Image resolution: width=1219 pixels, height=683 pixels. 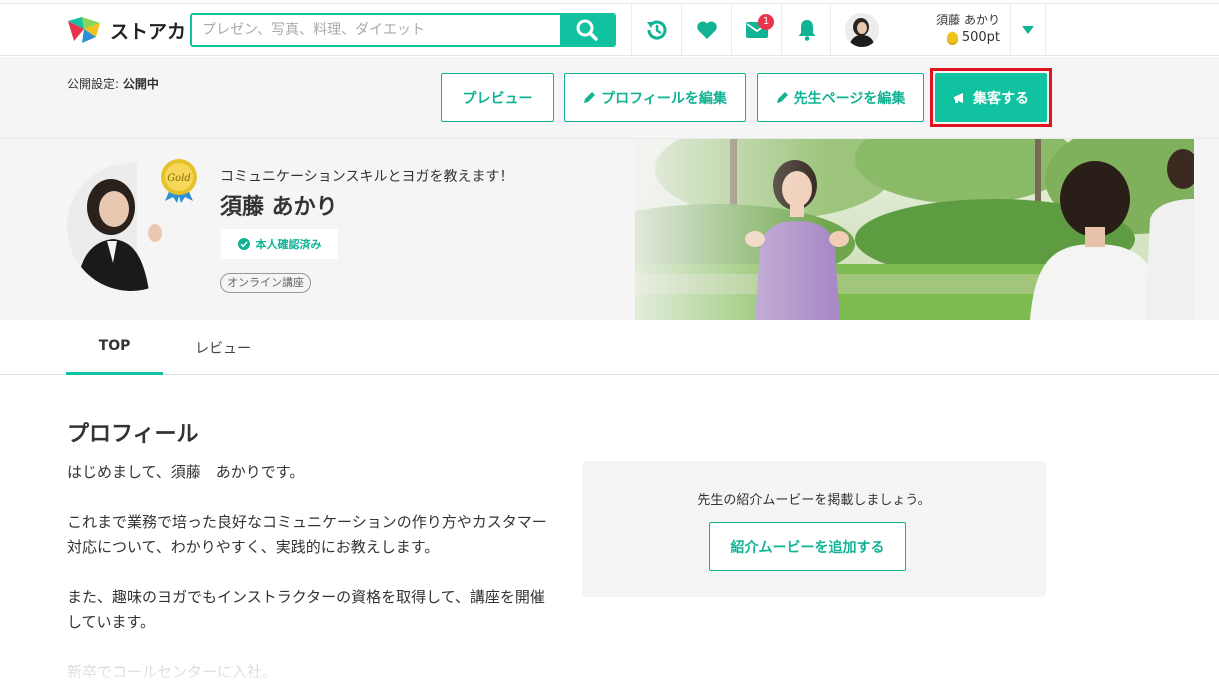 I want to click on user-menu-toggle, so click(x=1028, y=30).